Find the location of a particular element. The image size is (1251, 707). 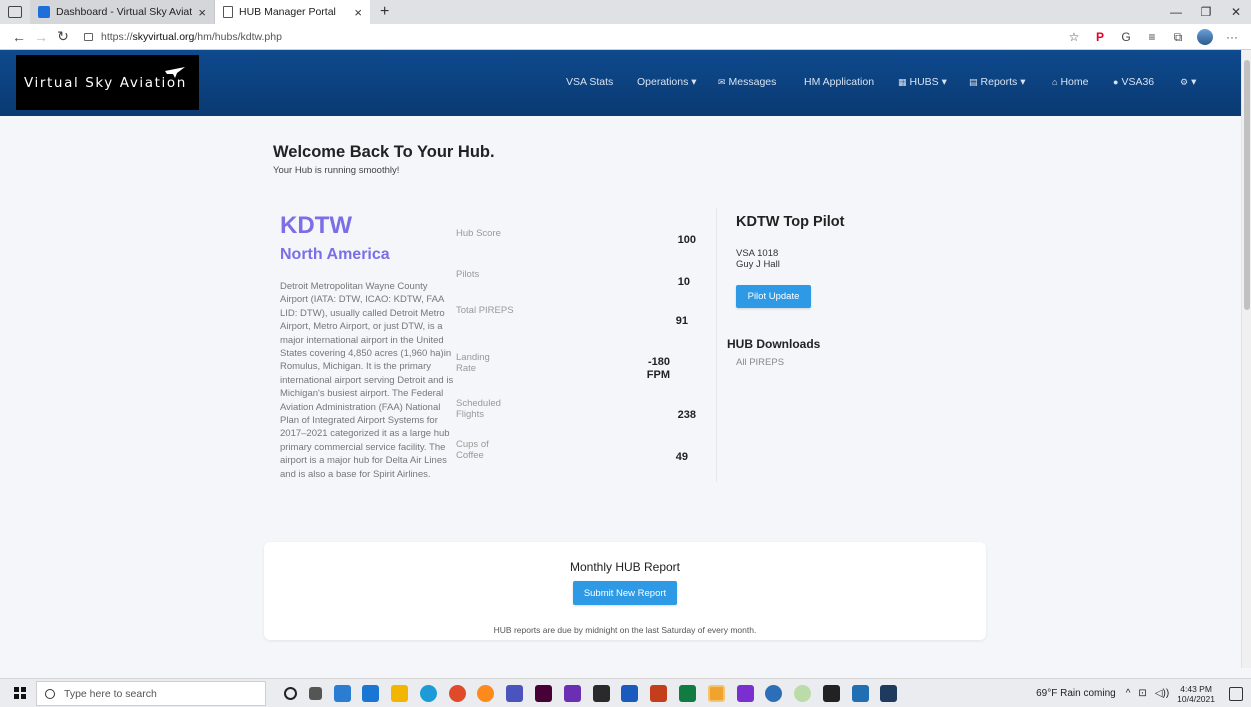

pinterest-icon: P is located at coordinates (1100, 37).